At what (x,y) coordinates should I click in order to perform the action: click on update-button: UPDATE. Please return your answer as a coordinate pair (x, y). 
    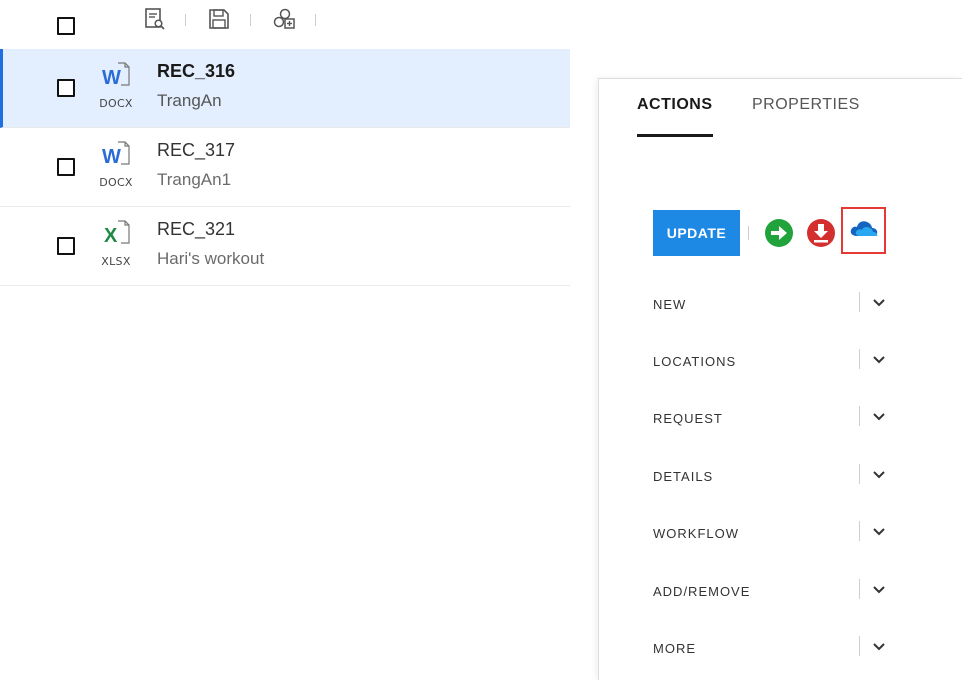
    Looking at the image, I should click on (696, 233).